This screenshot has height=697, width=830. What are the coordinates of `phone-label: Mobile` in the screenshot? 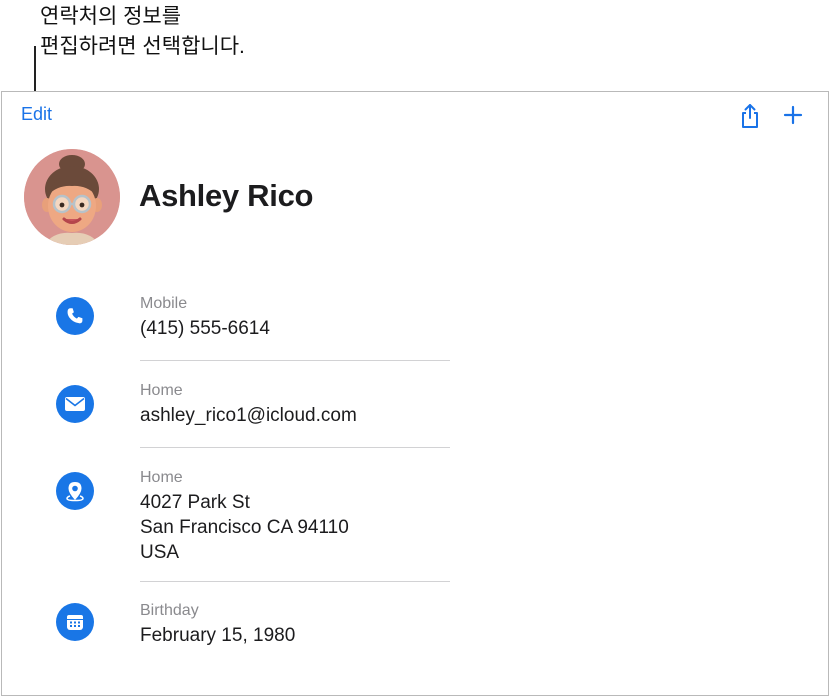 It's located at (164, 303).